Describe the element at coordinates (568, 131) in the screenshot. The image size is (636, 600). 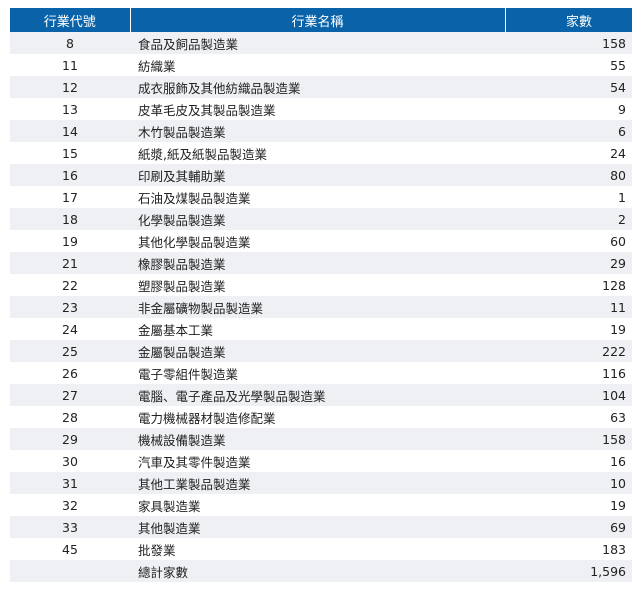
I see `company-count-cell: 6` at that location.